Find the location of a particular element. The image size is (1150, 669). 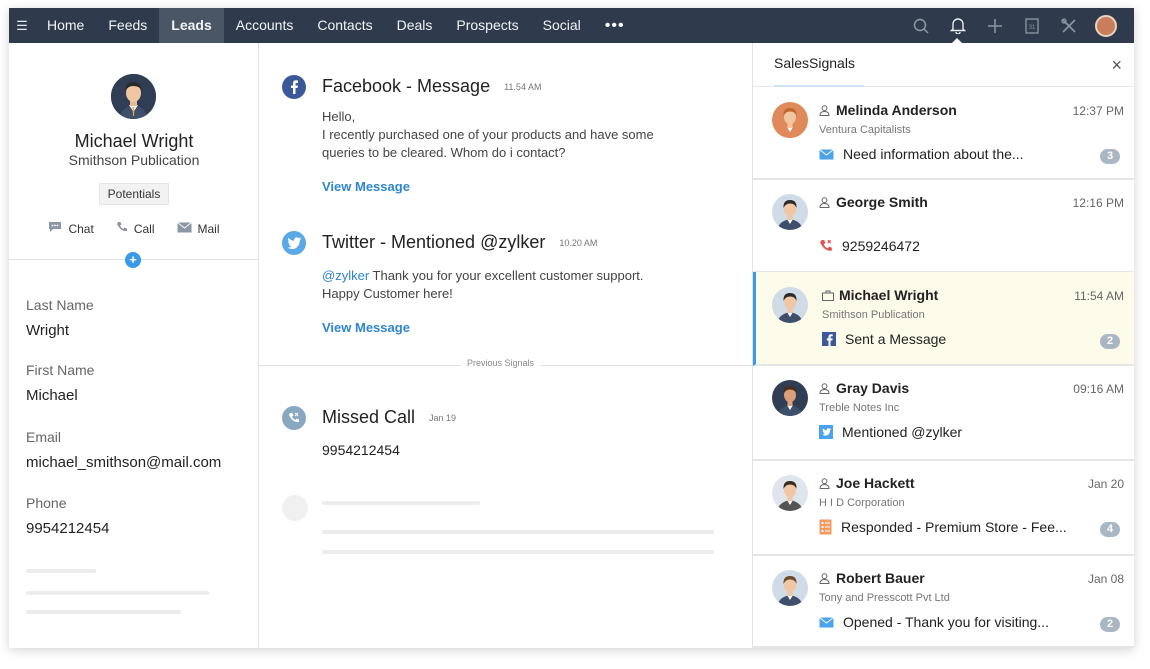

first-name-label: First Name is located at coordinates (60, 370).